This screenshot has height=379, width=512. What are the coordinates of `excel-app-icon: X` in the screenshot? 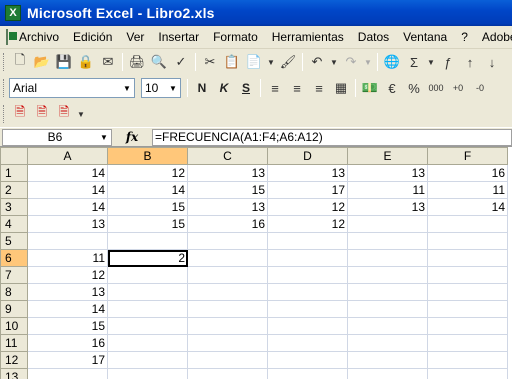 It's located at (13, 13).